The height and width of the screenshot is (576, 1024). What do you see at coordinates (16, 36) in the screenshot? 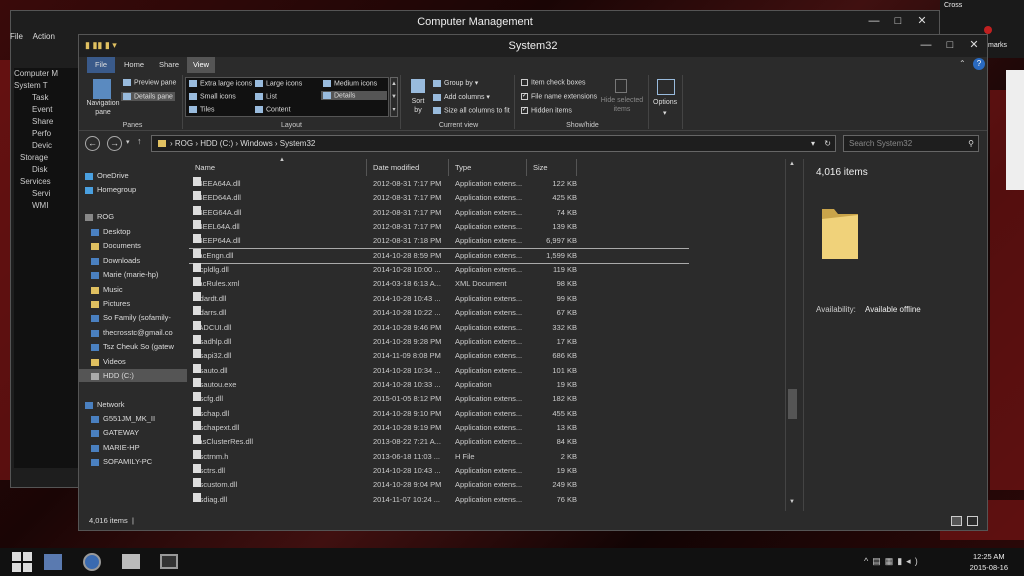
I see `cm-menu-file: File` at bounding box center [16, 36].